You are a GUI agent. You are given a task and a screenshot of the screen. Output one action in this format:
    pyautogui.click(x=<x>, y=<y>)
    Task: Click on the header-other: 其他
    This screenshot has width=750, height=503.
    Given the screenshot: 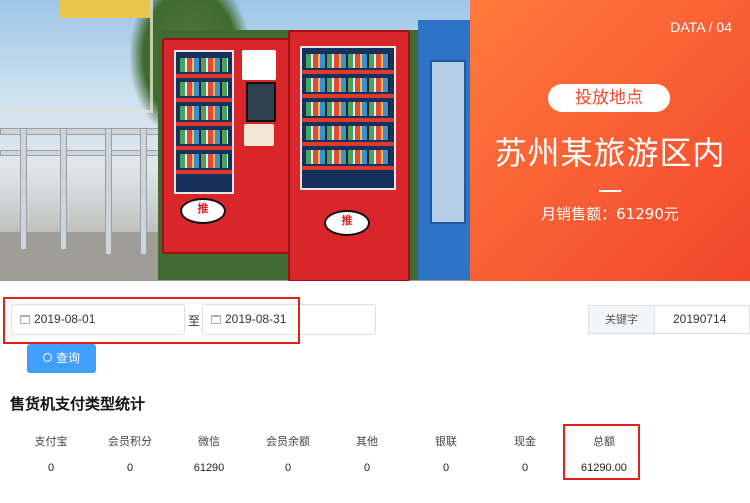 What is the action you would take?
    pyautogui.click(x=367, y=441)
    